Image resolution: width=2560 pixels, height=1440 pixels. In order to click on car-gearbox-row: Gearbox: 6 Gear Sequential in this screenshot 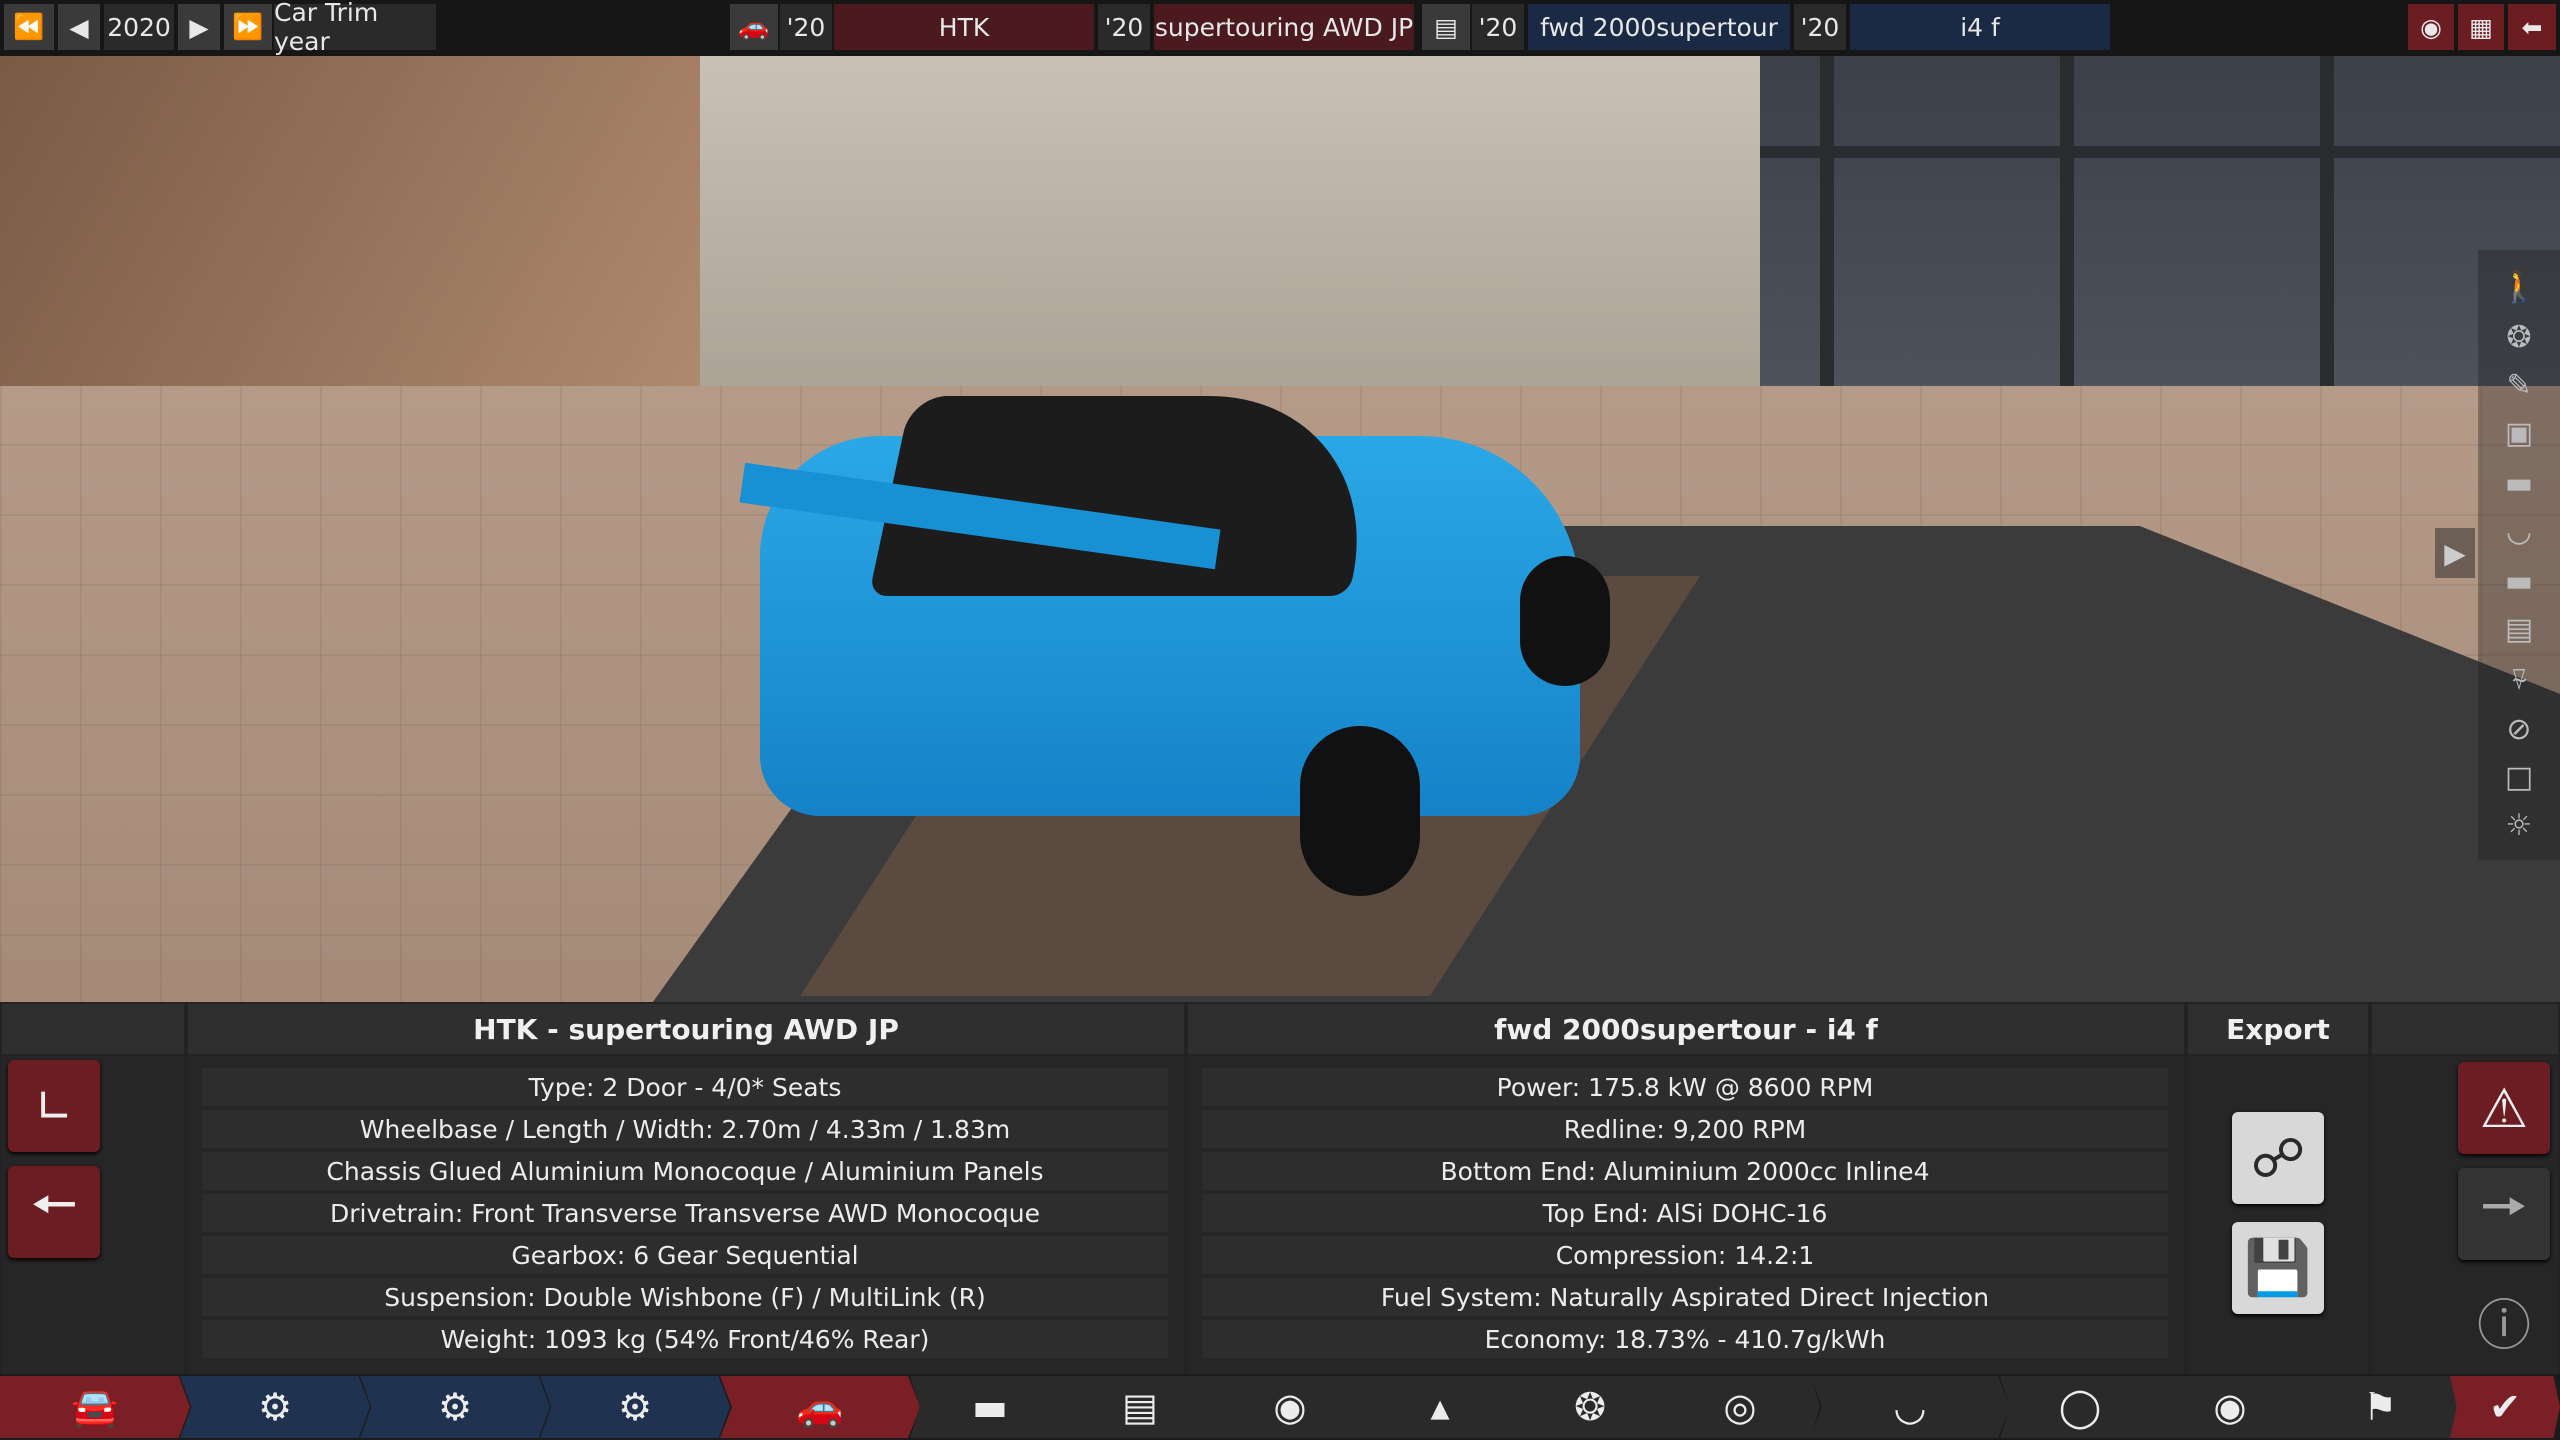, I will do `click(685, 1255)`.